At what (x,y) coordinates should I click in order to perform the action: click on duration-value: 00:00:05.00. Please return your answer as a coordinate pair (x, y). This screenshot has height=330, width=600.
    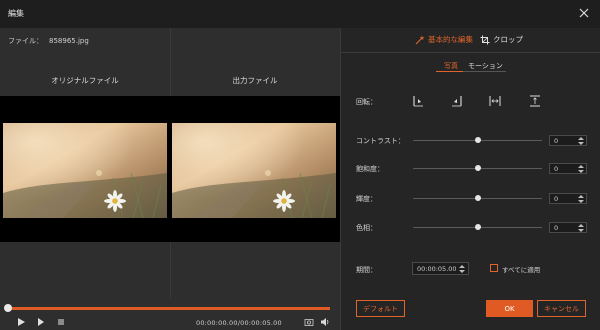
    Looking at the image, I should click on (437, 269).